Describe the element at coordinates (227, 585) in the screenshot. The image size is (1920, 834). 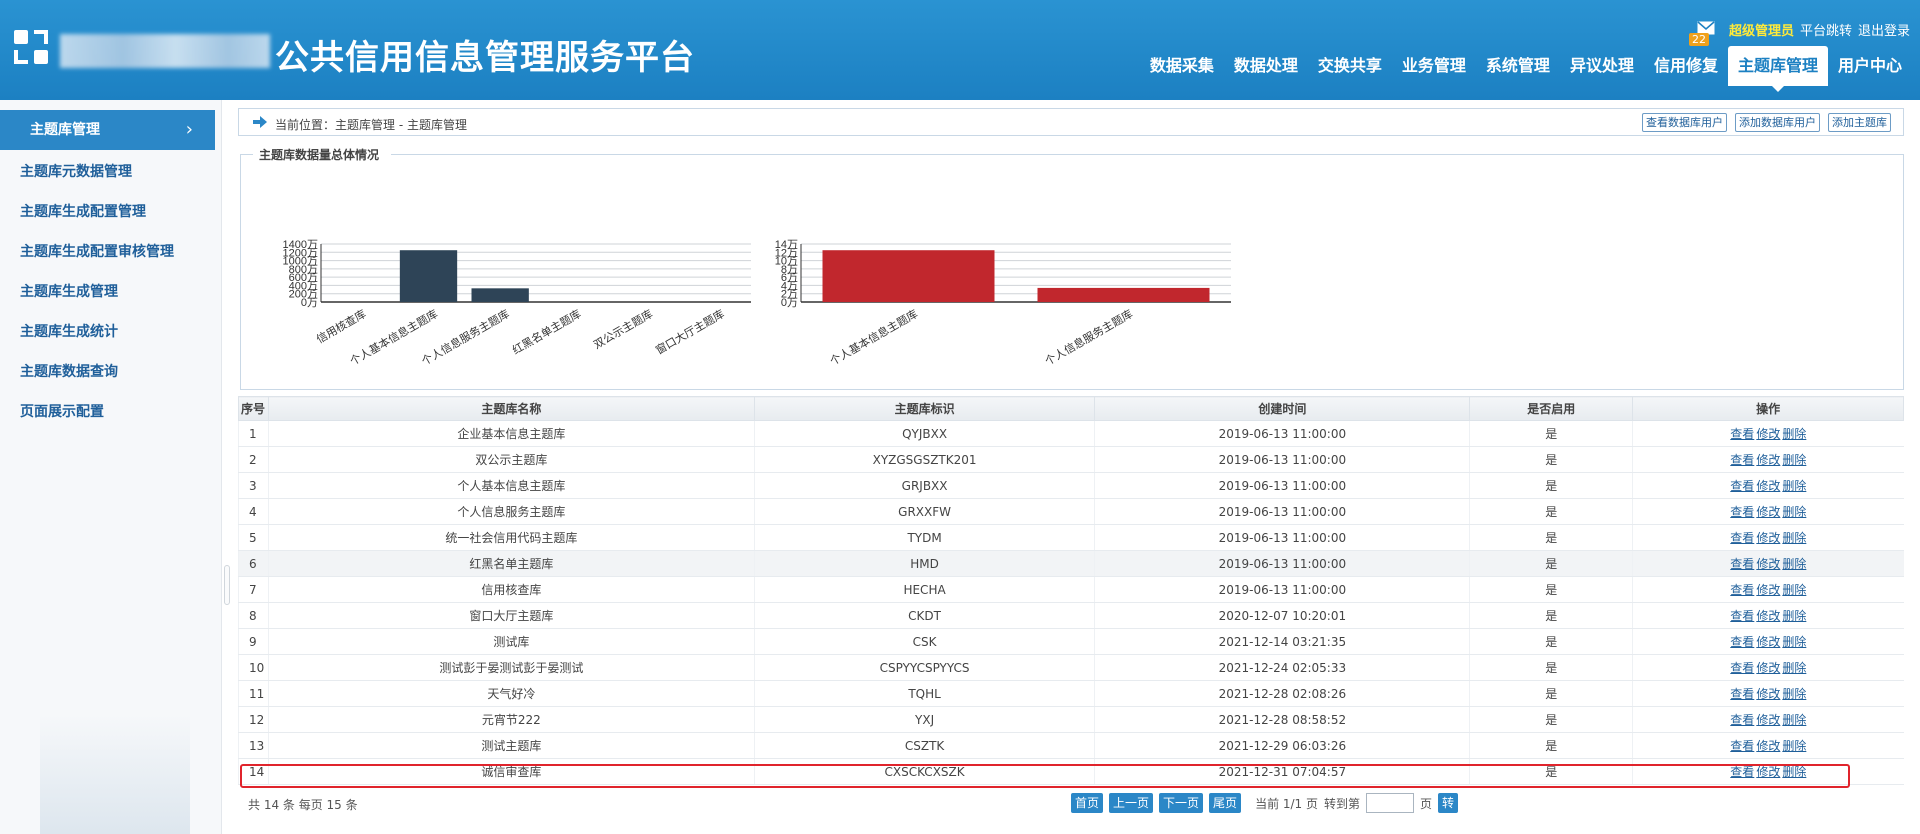
I see `sidebar-collapse-handle` at that location.